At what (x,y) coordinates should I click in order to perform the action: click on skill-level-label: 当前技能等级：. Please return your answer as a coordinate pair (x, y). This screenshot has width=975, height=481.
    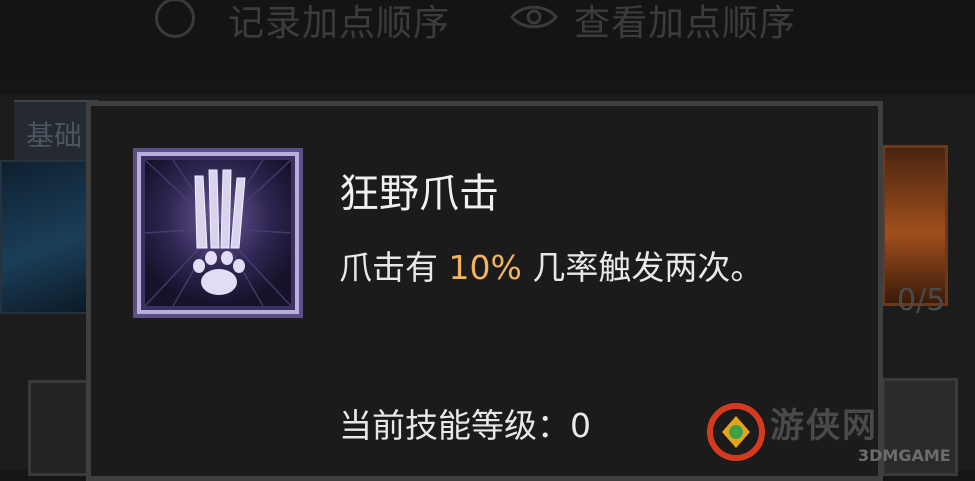
    Looking at the image, I should click on (454, 425).